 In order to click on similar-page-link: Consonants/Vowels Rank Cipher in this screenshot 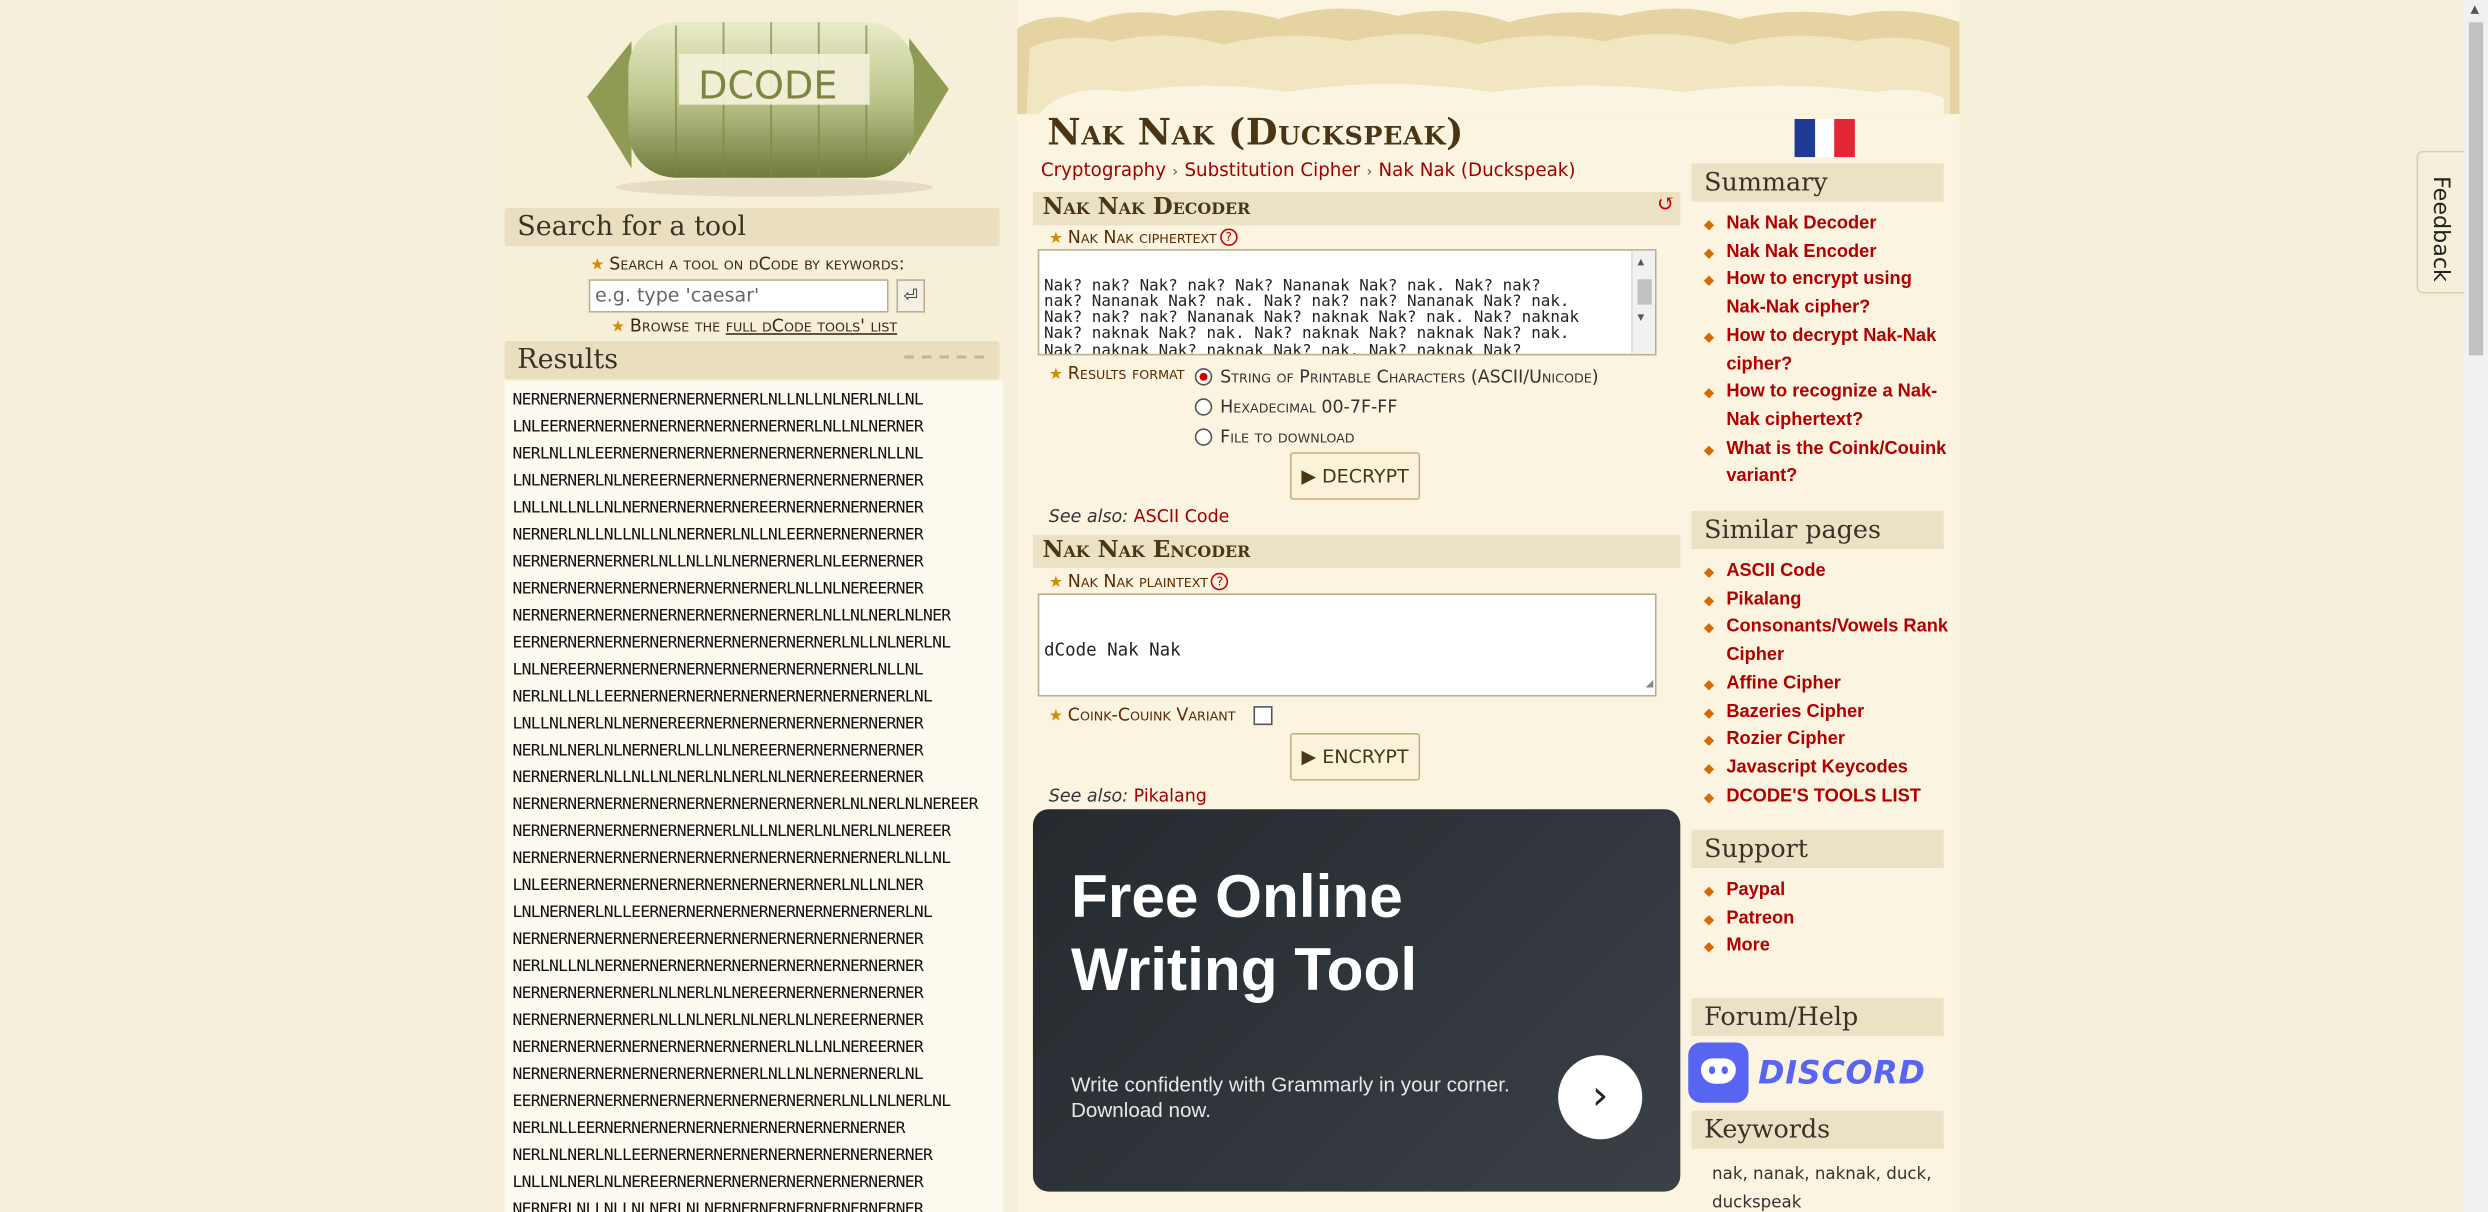, I will do `click(1829, 643)`.